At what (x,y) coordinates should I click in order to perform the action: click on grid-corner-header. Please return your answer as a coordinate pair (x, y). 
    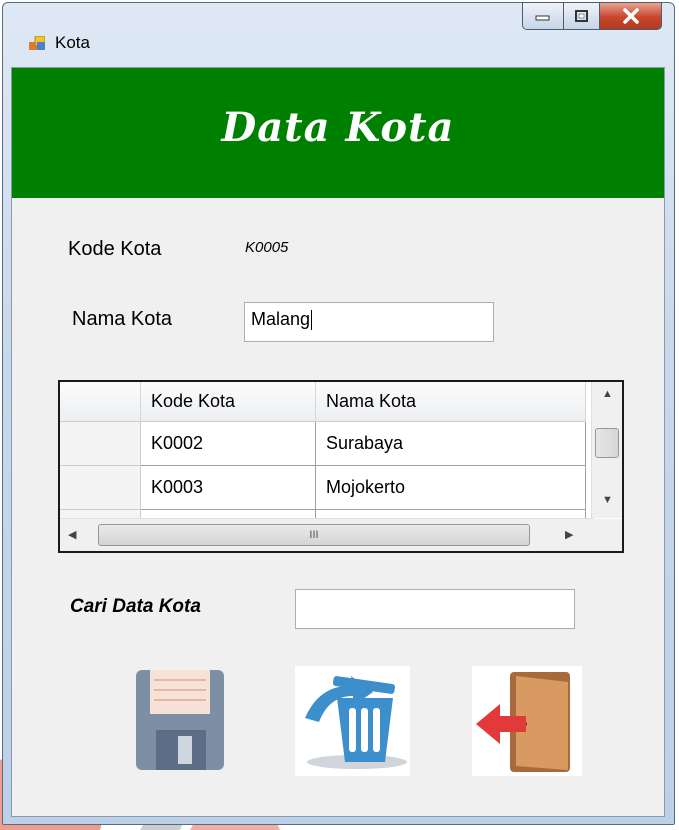
    Looking at the image, I should click on (100, 402).